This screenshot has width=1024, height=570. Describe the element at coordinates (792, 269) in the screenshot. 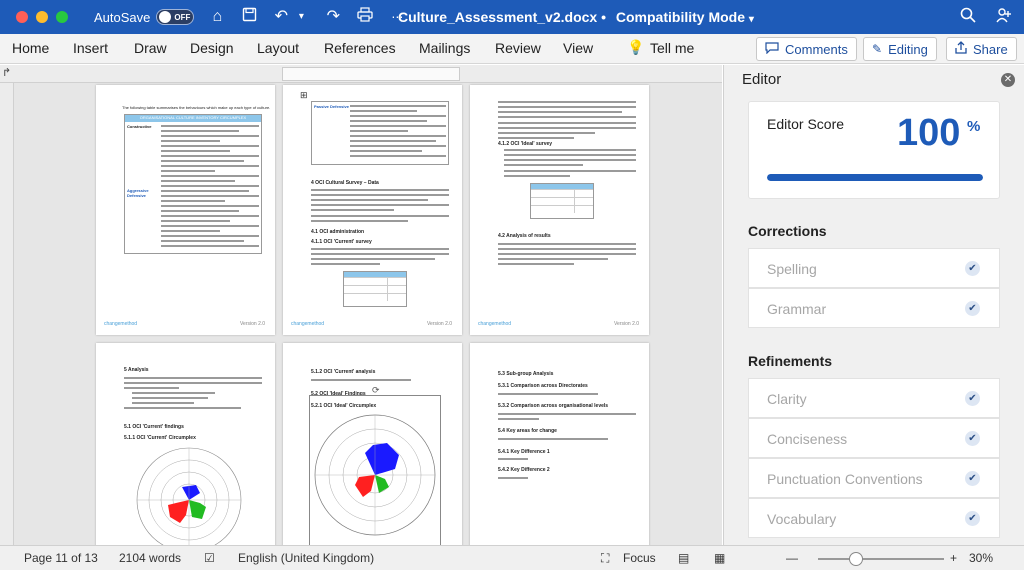

I see `item-label: Spelling` at that location.